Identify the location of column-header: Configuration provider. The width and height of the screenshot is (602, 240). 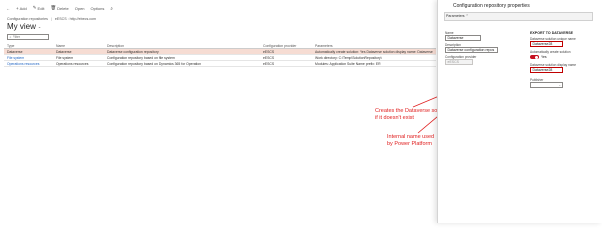
(286, 46).